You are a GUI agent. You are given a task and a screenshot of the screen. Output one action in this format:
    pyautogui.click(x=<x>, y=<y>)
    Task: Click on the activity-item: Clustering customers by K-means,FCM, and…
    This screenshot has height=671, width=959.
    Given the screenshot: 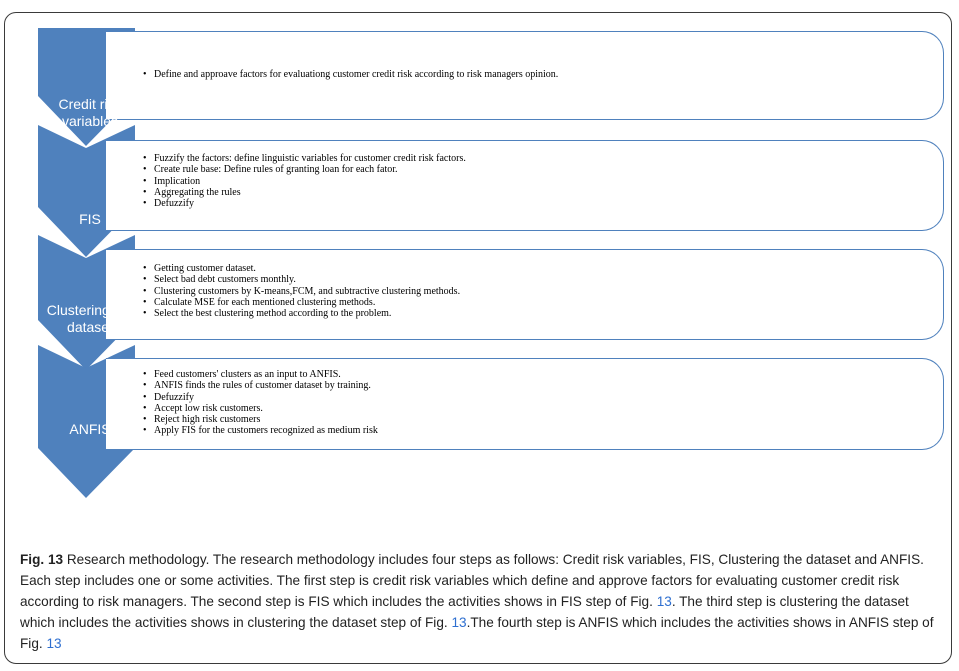 What is the action you would take?
    pyautogui.click(x=301, y=292)
    